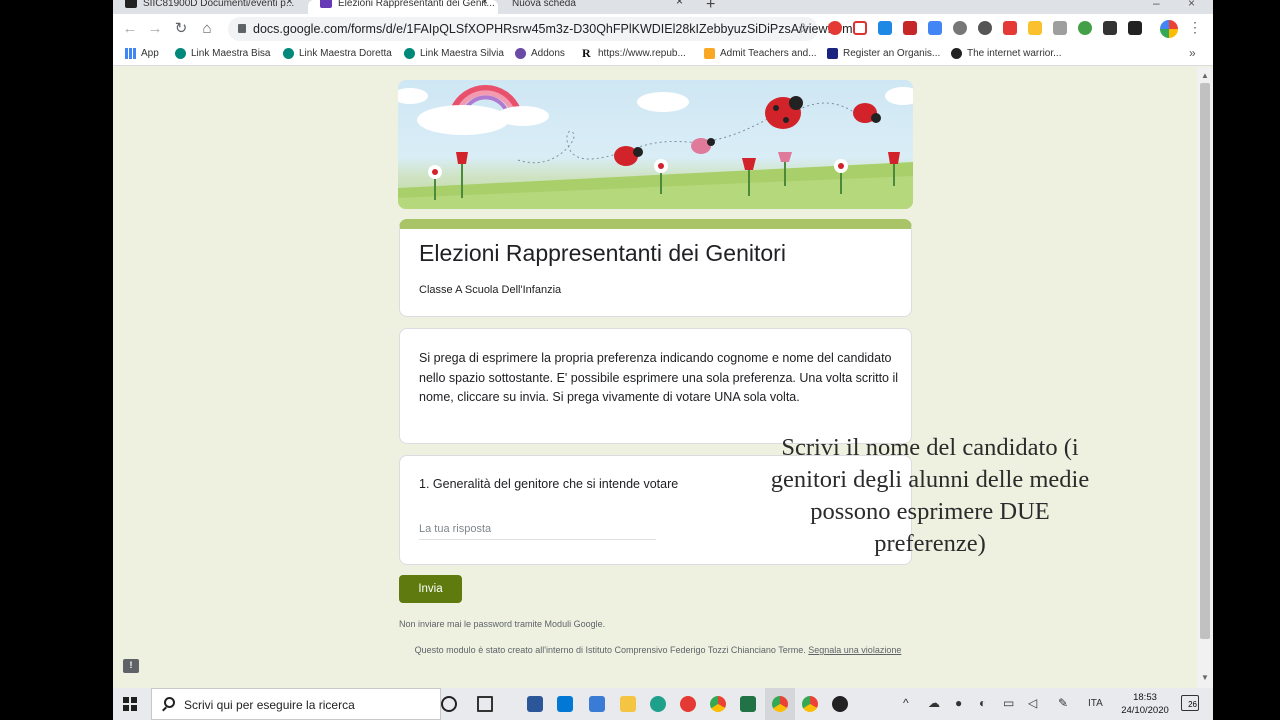  Describe the element at coordinates (430, 589) in the screenshot. I see `submit-button: Invia` at that location.